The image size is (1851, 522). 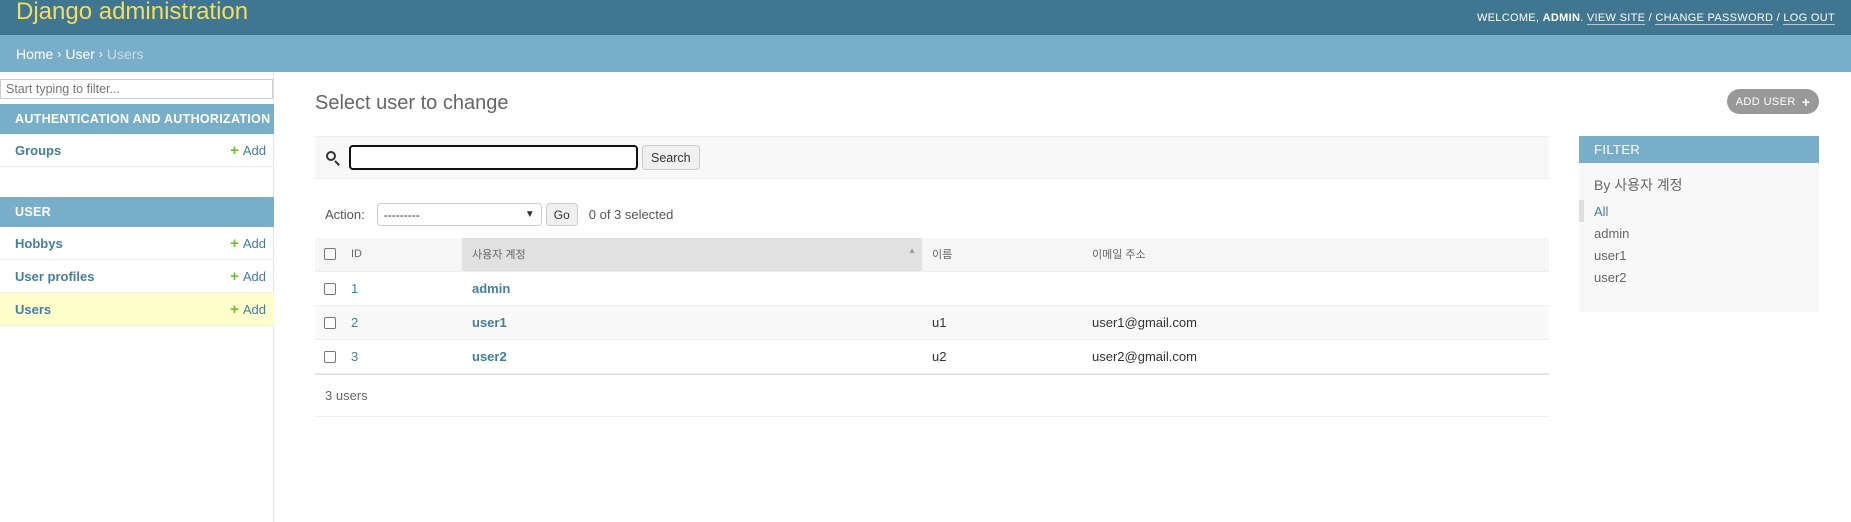 I want to click on log-out-link: Log out, so click(x=1809, y=18).